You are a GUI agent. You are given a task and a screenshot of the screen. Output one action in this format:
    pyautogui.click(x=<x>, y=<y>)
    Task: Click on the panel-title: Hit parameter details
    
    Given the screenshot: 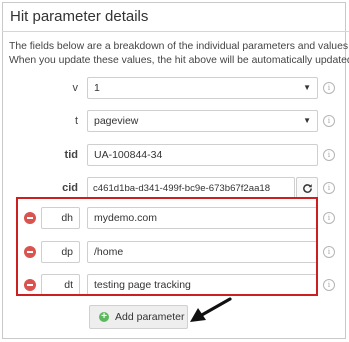 What is the action you would take?
    pyautogui.click(x=79, y=16)
    